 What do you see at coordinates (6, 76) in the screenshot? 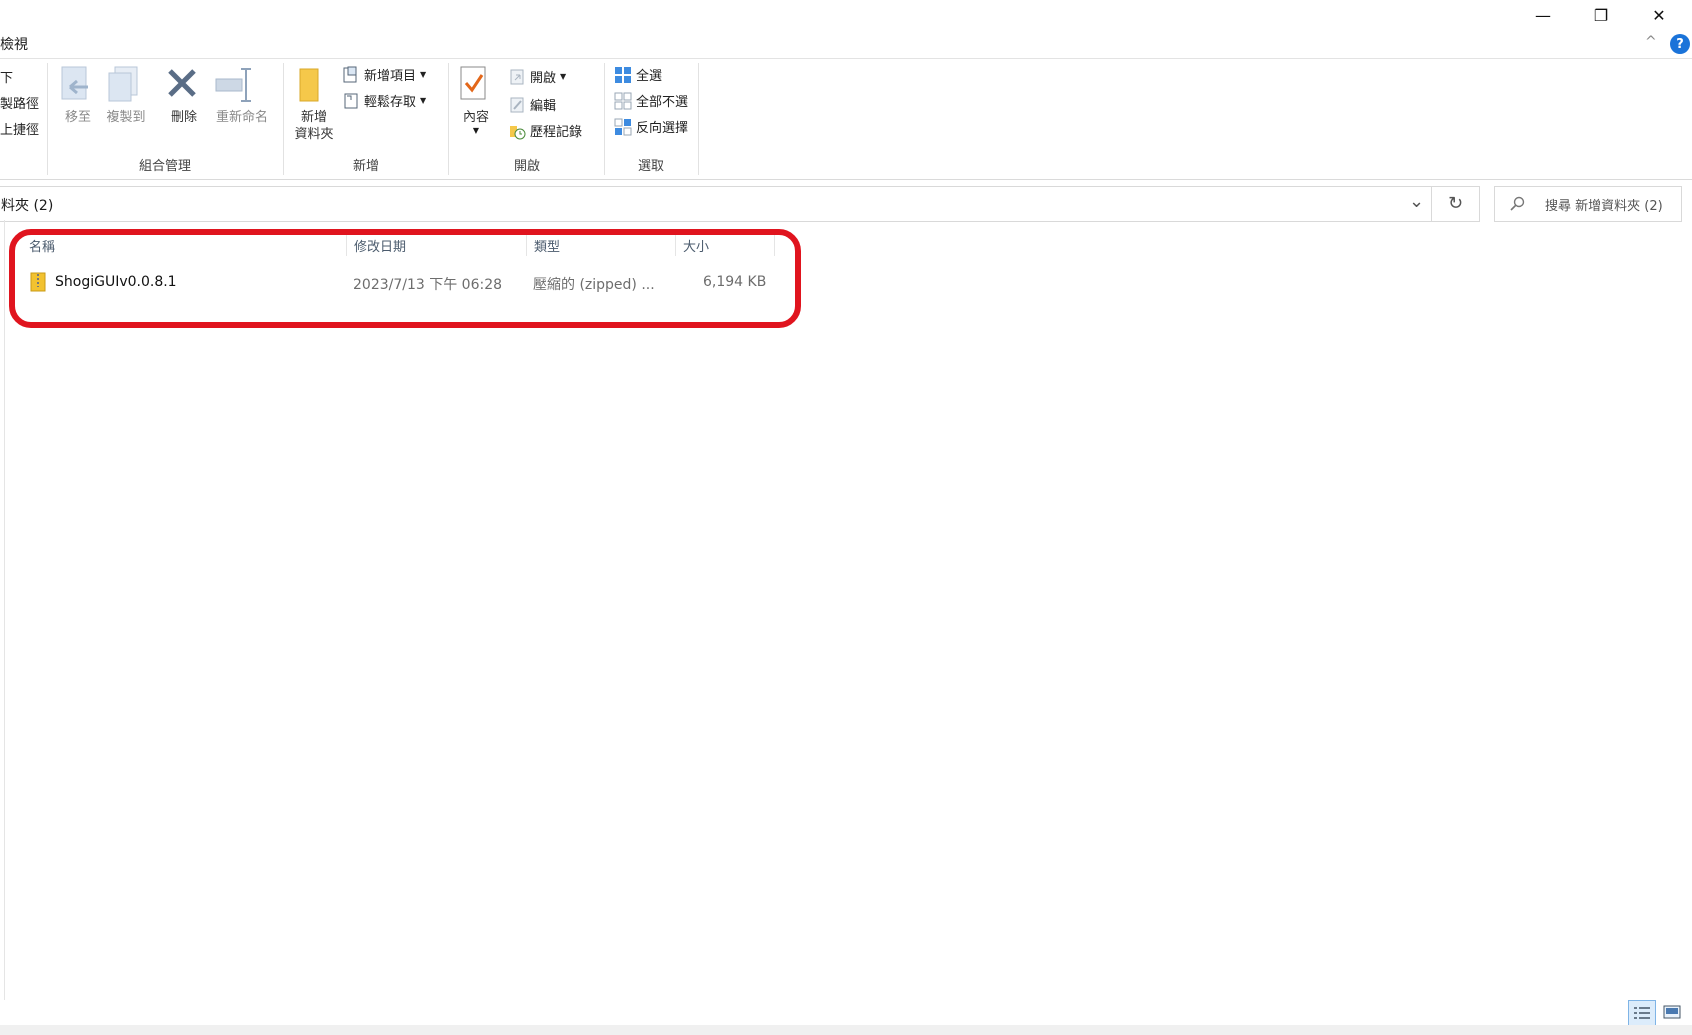
I see `ribbon-partial-item-1: 下` at bounding box center [6, 76].